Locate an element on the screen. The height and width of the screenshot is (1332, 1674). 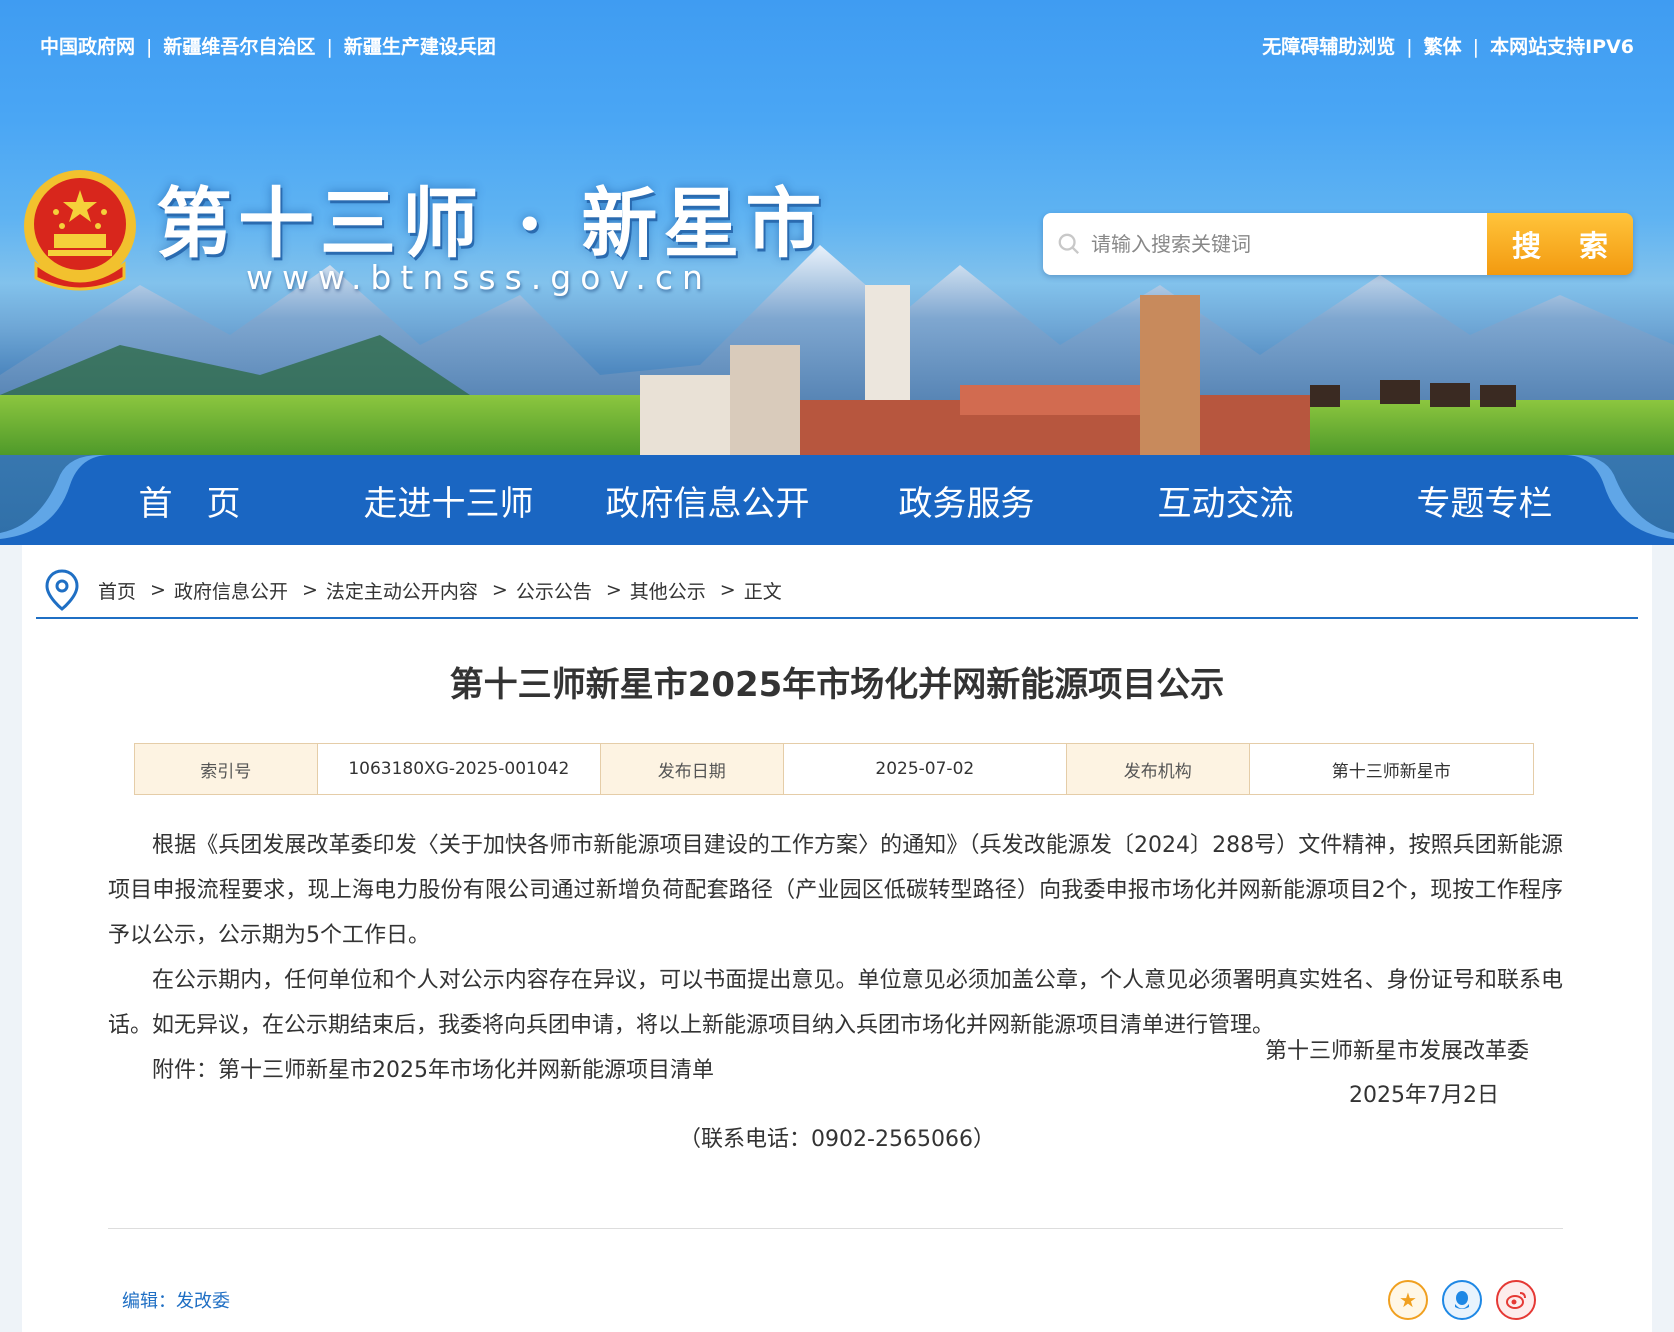
top-links-right: 无障碍辅助浏览 | 繁体 | 本网站支持IPV6 is located at coordinates (1448, 45).